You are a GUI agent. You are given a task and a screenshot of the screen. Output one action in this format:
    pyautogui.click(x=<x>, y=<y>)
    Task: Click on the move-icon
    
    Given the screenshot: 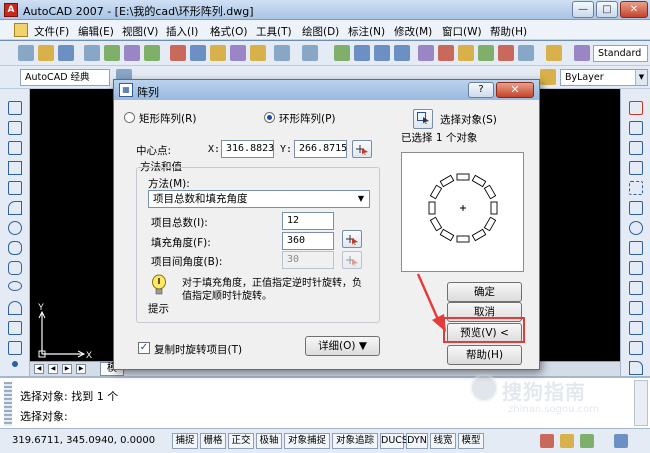 What is the action you would take?
    pyautogui.click(x=636, y=208)
    